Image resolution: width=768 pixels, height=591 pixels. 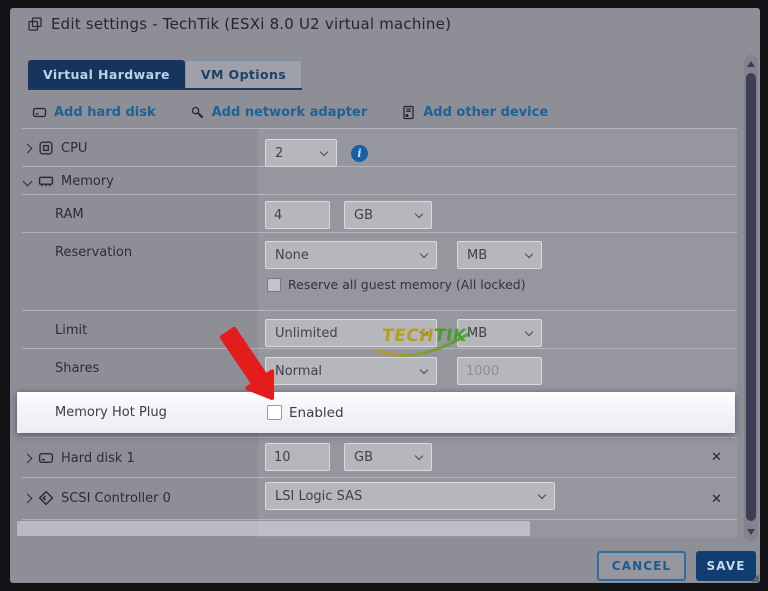 What do you see at coordinates (274, 284) in the screenshot?
I see `reserve-all-memory-checkbox` at bounding box center [274, 284].